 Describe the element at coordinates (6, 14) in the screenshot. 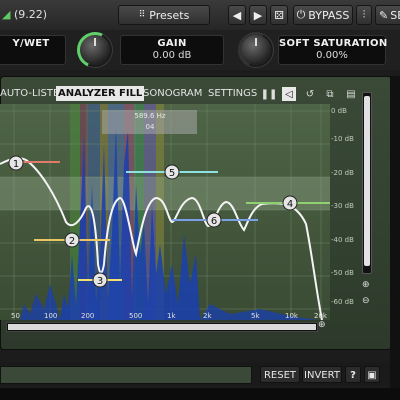

I see `app-logo: ◢` at that location.